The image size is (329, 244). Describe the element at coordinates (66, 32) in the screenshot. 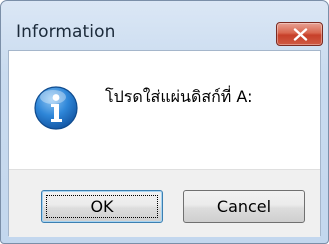

I see `window-title: Information` at that location.